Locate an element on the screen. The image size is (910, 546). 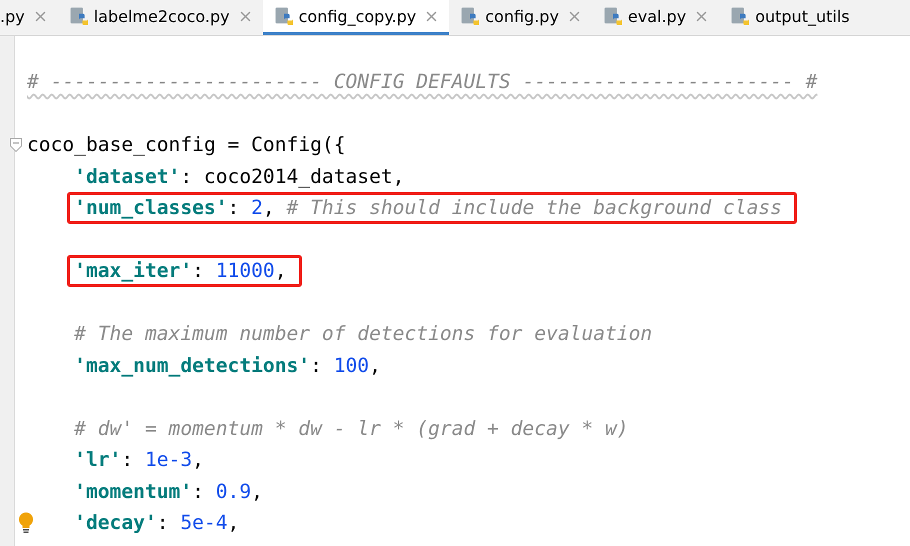
file-tab: config_copy.py is located at coordinates (356, 17).